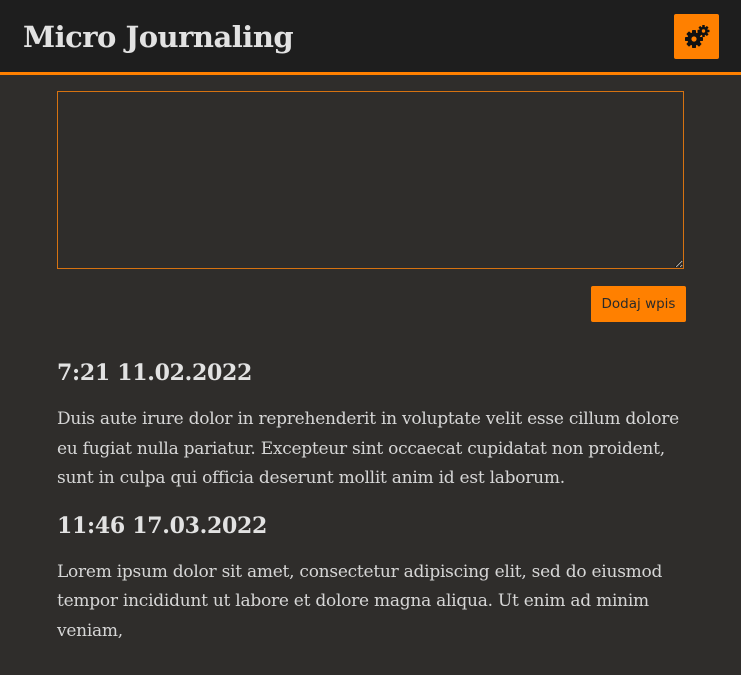 The image size is (741, 675). Describe the element at coordinates (638, 304) in the screenshot. I see `add-entry-button: Dodaj wpis` at that location.